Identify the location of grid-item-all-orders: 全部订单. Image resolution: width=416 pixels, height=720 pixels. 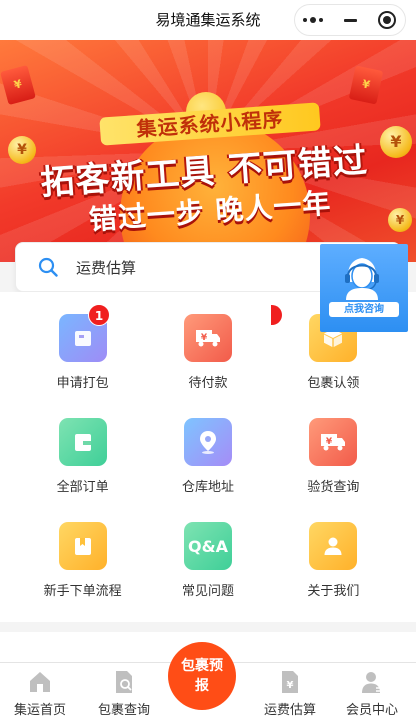
(82, 459).